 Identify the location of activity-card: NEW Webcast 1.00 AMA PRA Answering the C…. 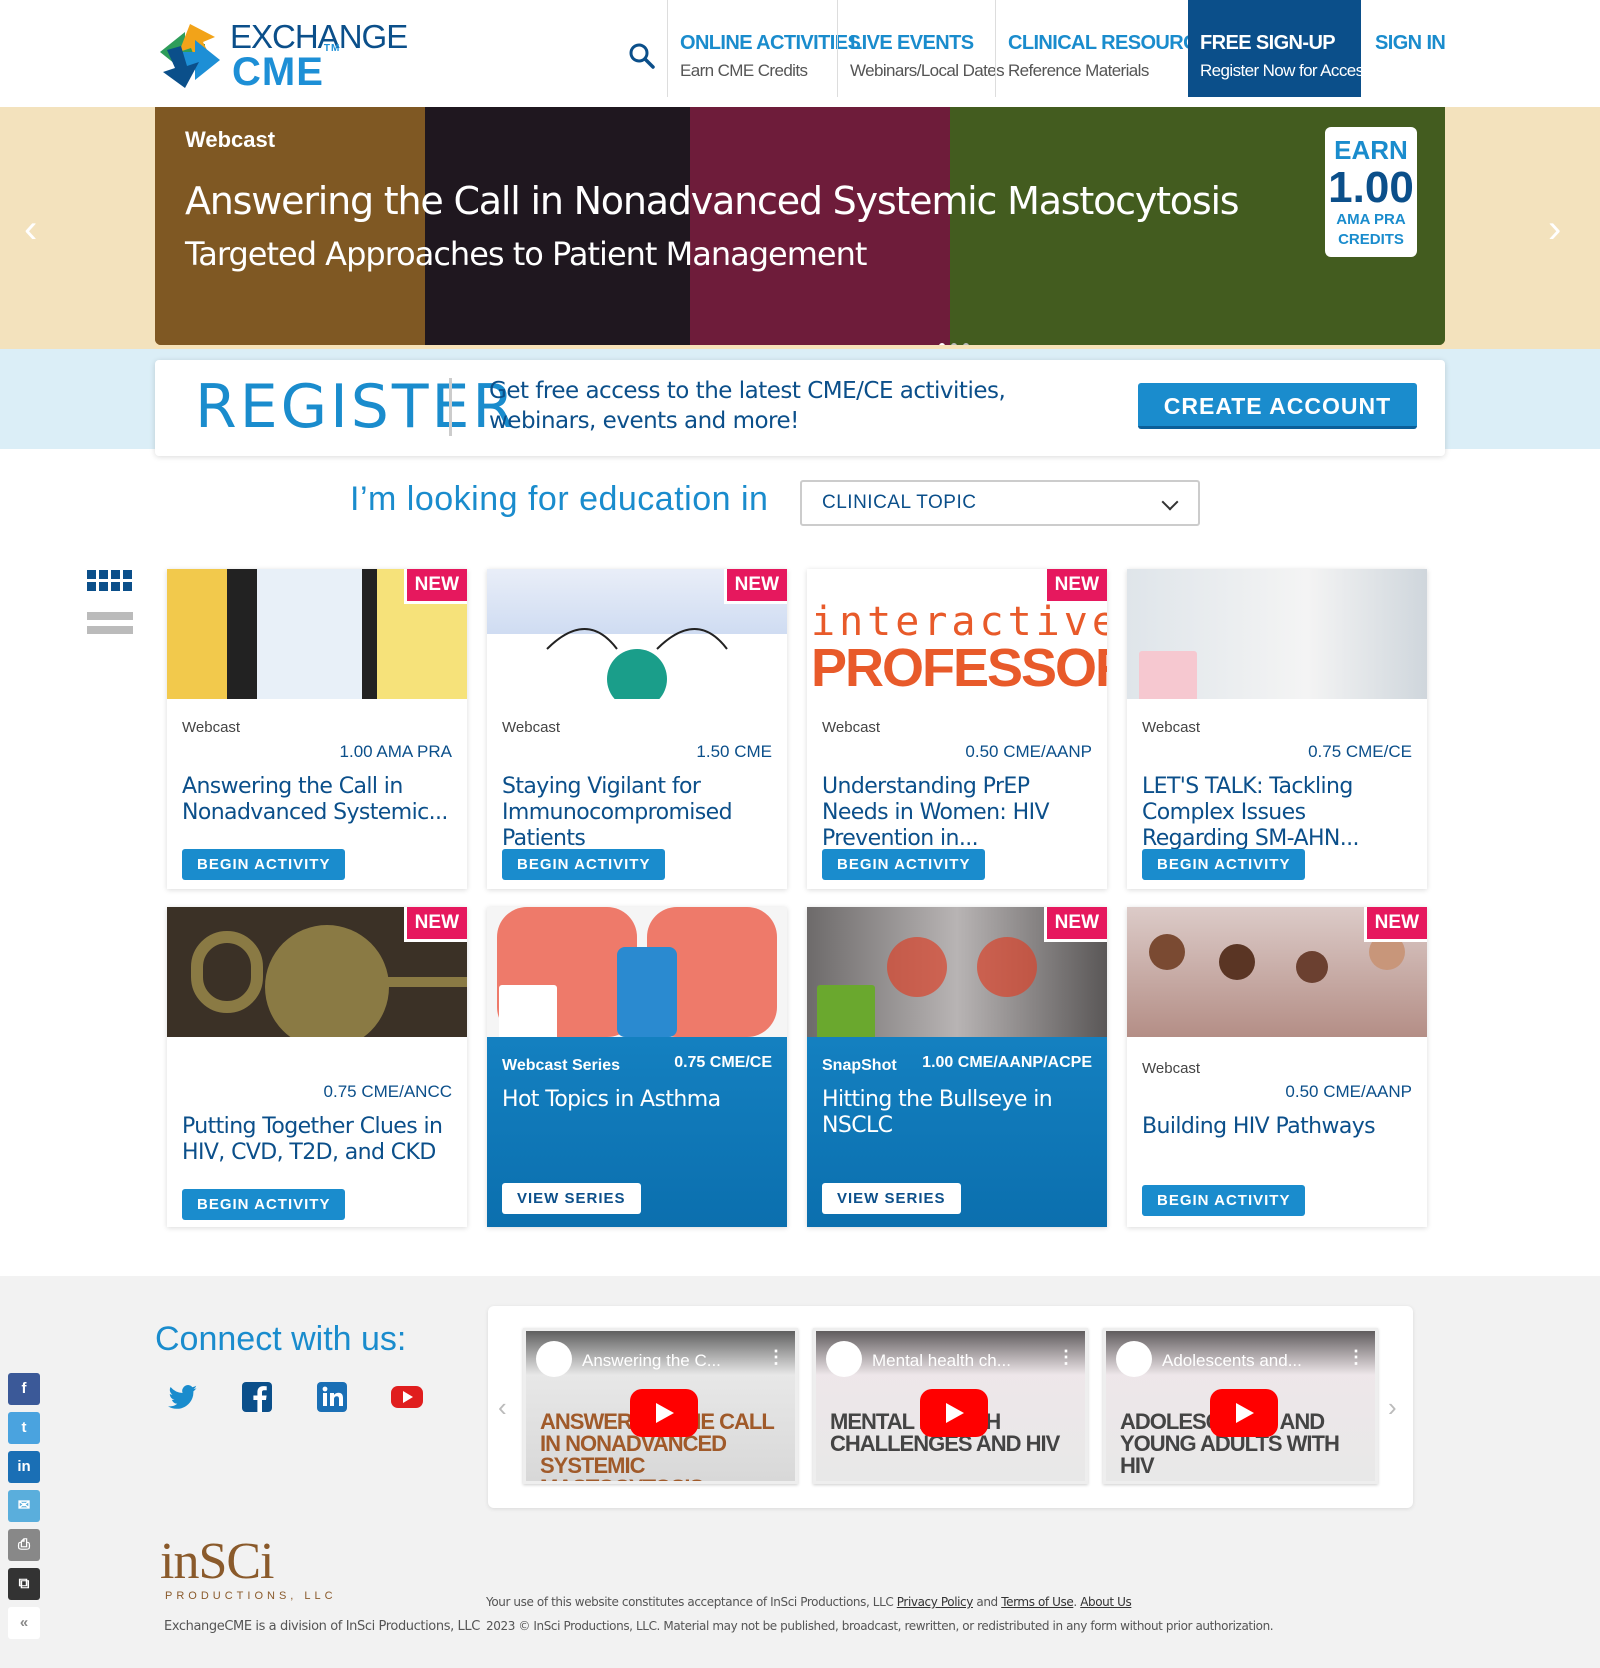
(317, 729).